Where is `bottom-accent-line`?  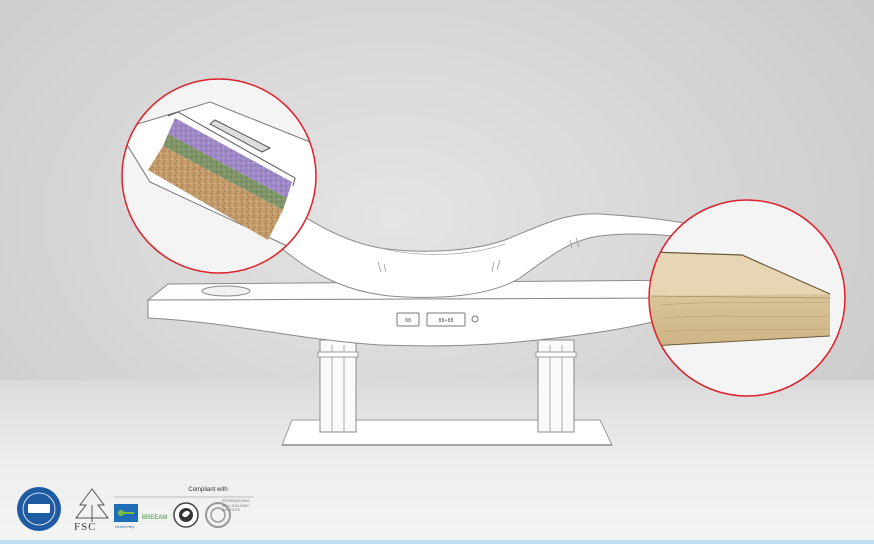
bottom-accent-line is located at coordinates (437, 542).